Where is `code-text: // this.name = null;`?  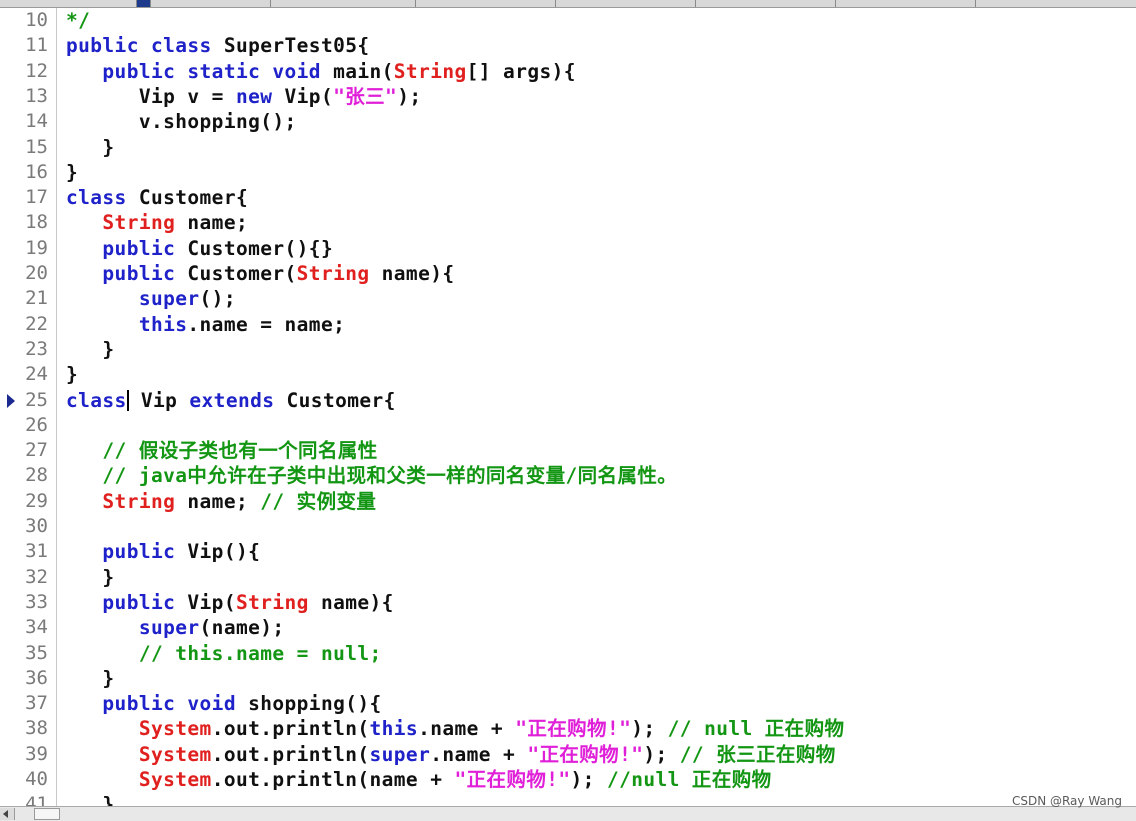
code-text: // this.name = null; is located at coordinates (224, 653).